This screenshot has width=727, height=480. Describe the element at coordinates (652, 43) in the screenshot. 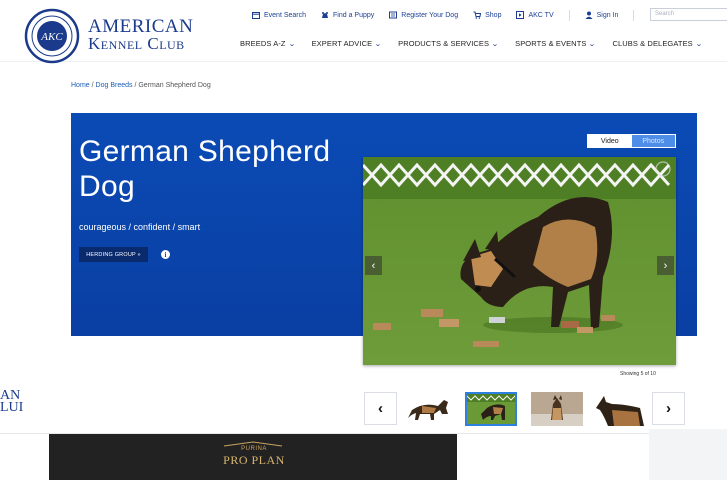

I see `nav-label: CLUBS & DELEGATES` at that location.